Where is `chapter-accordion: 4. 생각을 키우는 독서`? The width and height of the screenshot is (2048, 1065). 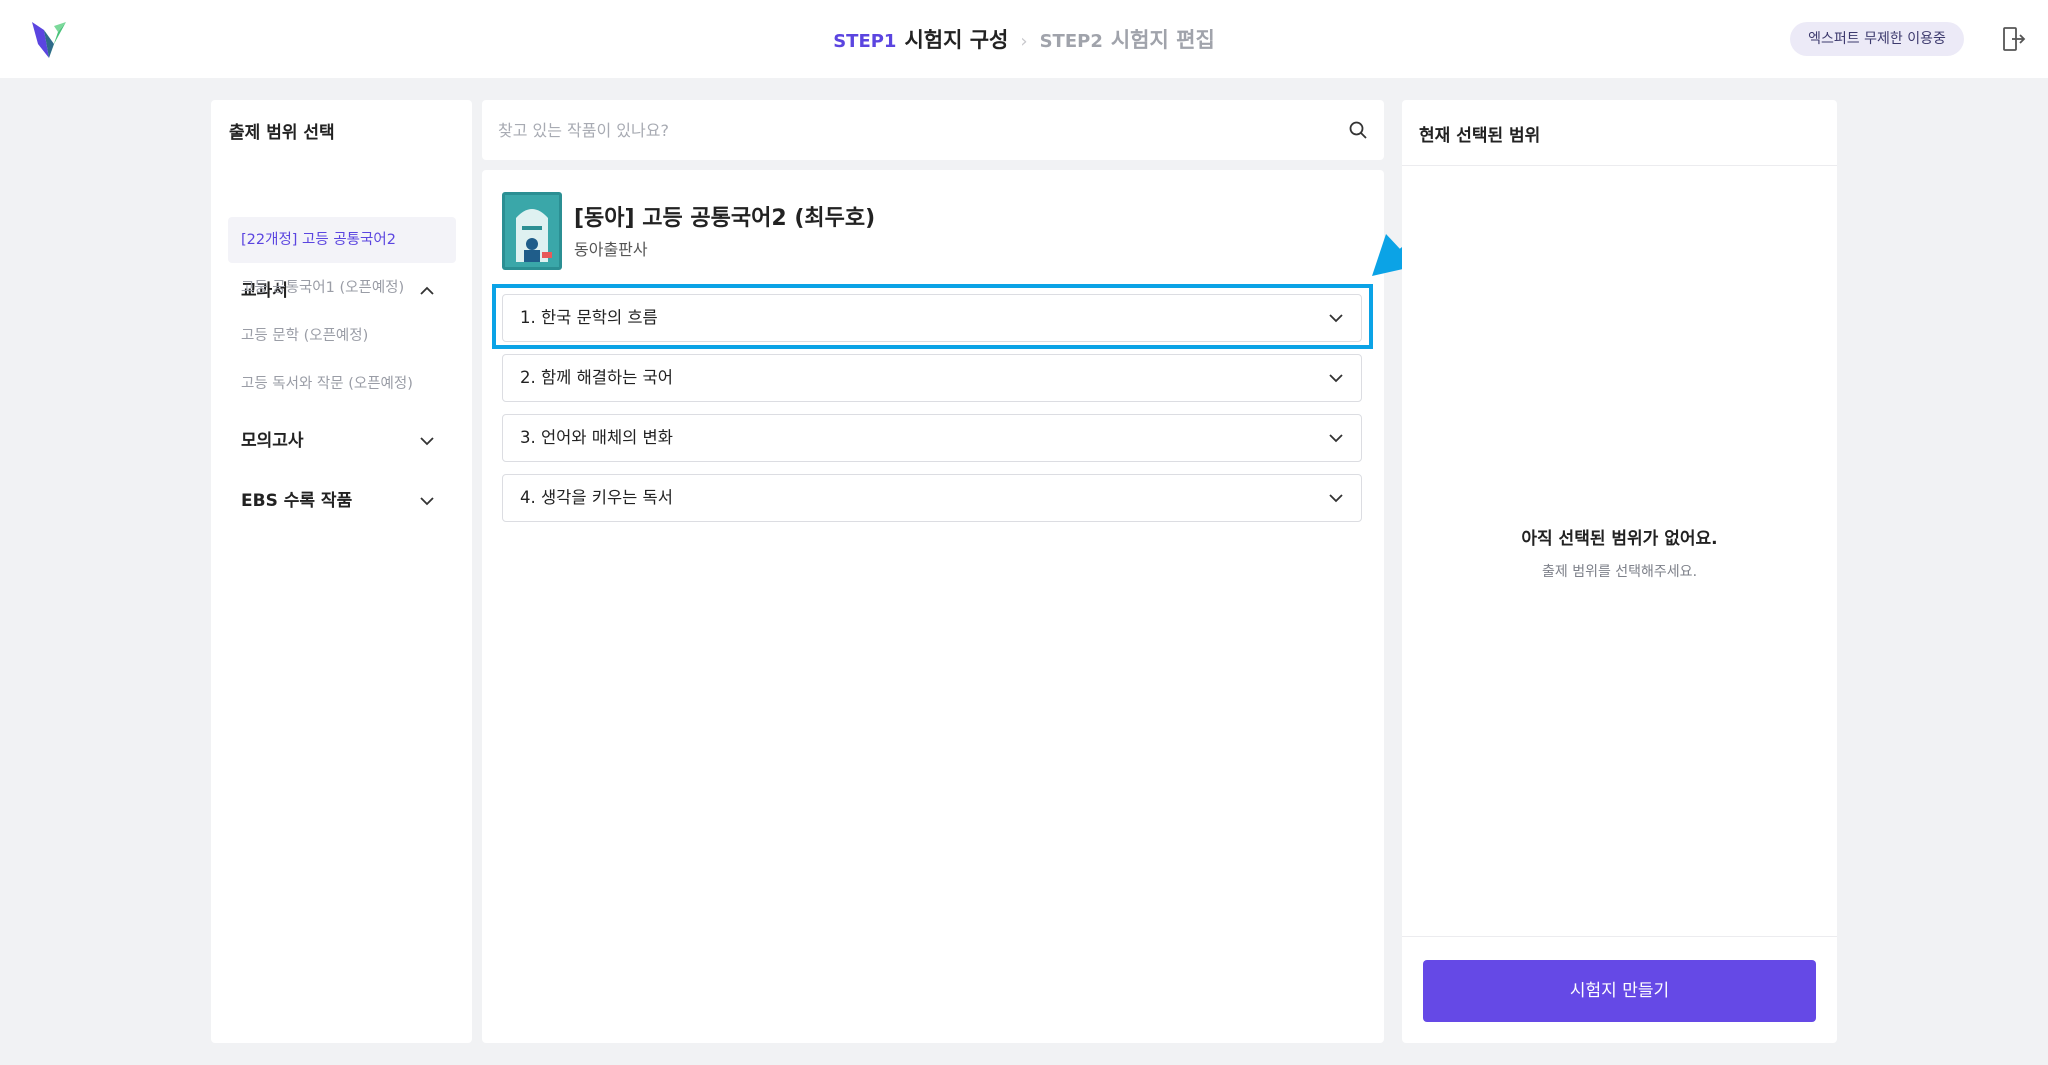 chapter-accordion: 4. 생각을 키우는 독서 is located at coordinates (932, 498).